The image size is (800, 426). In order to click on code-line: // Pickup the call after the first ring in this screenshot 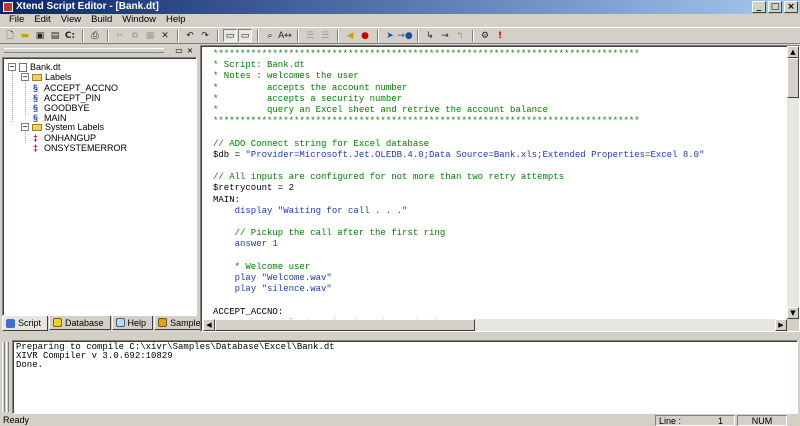, I will do `click(329, 233)`.